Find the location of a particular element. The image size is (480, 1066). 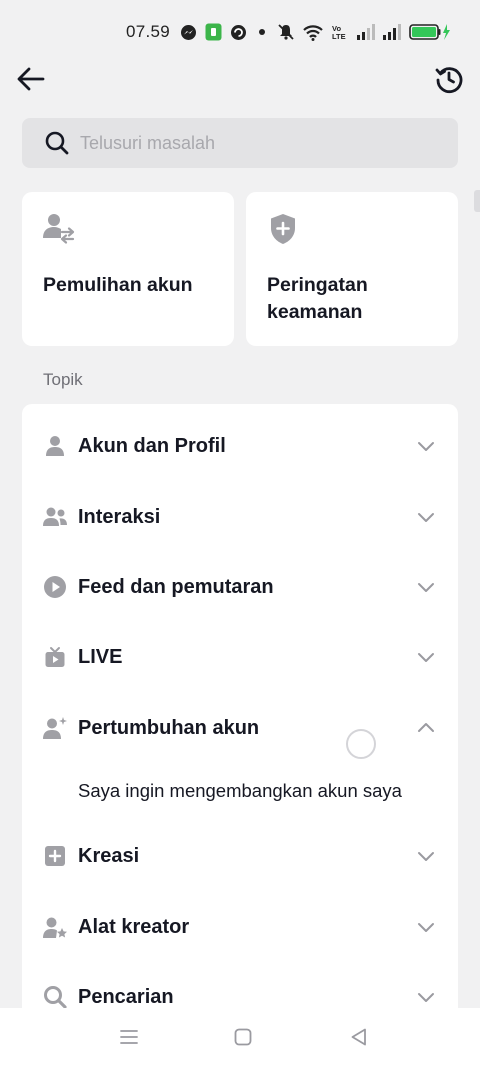

mute-icon is located at coordinates (286, 32).